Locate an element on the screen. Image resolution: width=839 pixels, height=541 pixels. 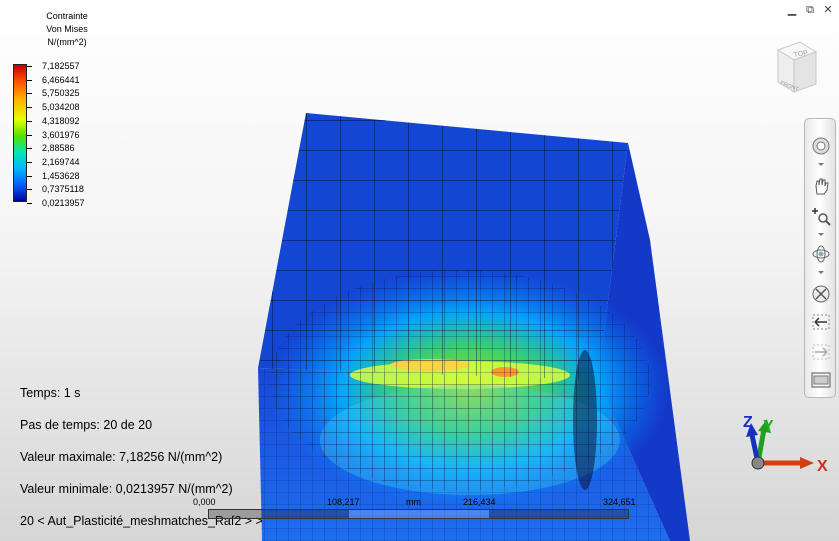
axis-triad: X Y Z is located at coordinates (785, 445).